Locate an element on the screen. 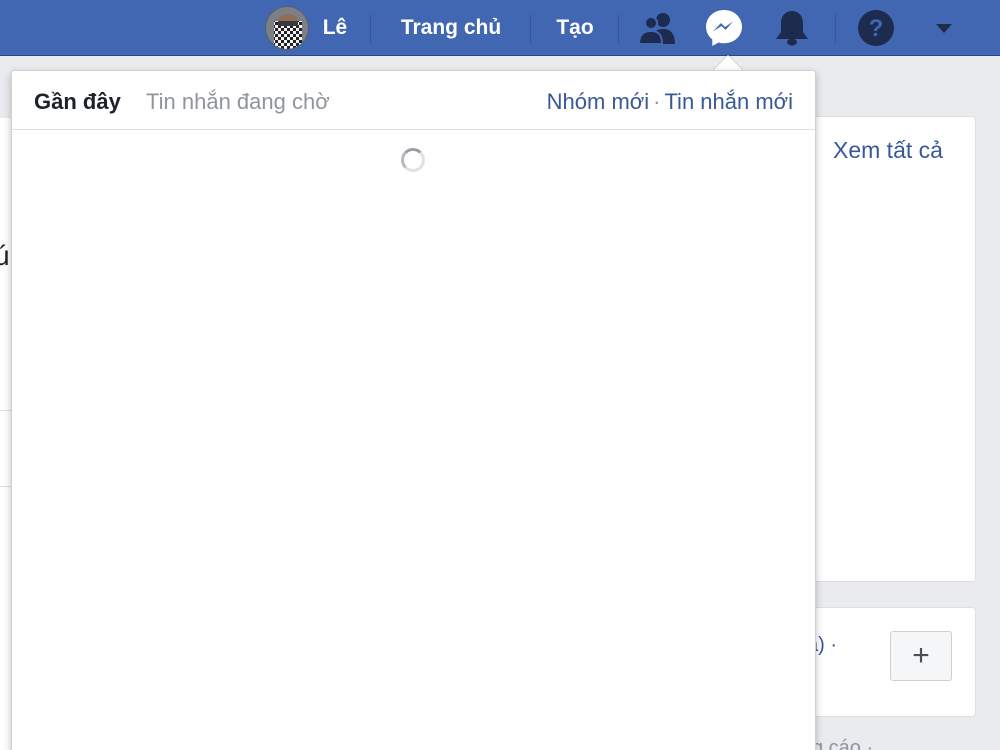 The width and height of the screenshot is (1000, 750). notifications-icon is located at coordinates (792, 28).